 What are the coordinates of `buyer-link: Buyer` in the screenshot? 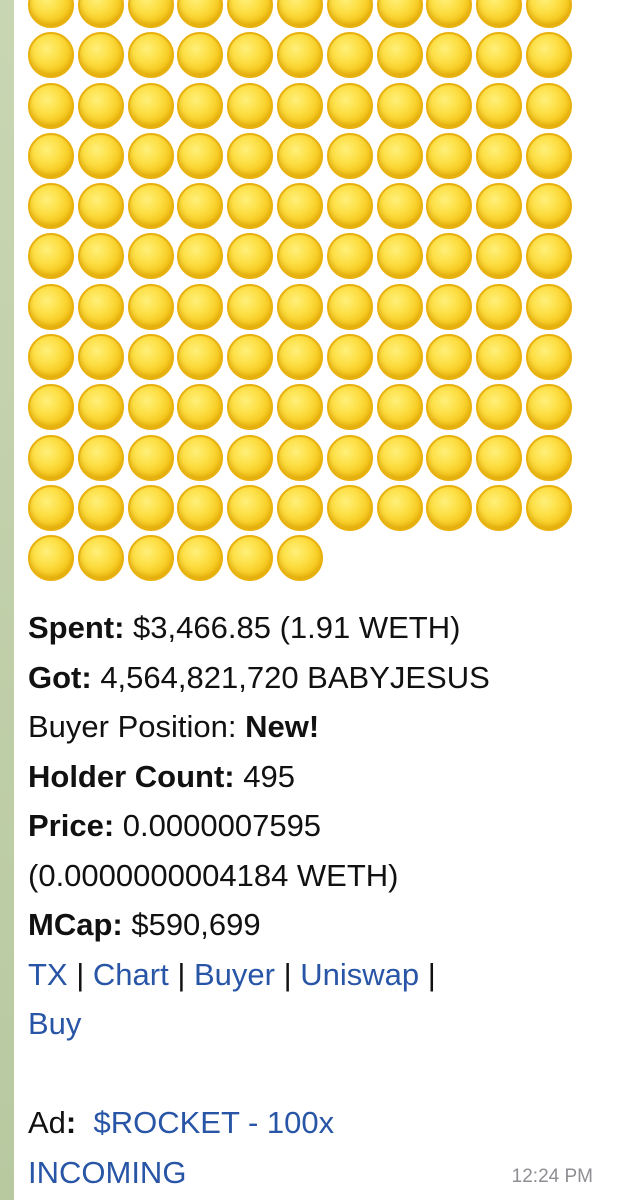 It's located at (234, 974).